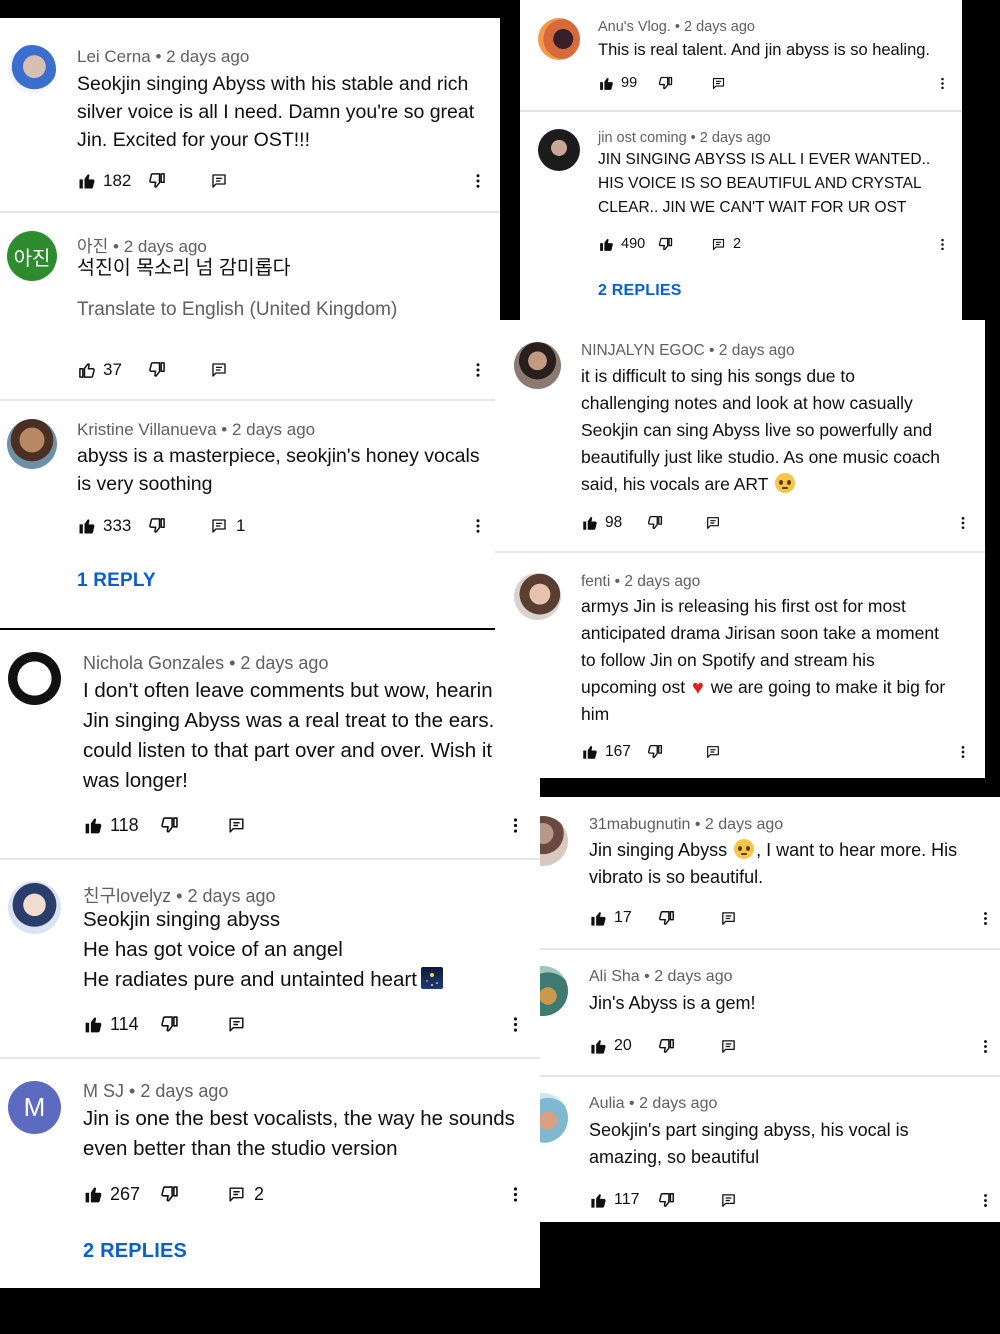 This screenshot has width=1000, height=1334. What do you see at coordinates (610, 918) in the screenshot?
I see `like-button: 17` at bounding box center [610, 918].